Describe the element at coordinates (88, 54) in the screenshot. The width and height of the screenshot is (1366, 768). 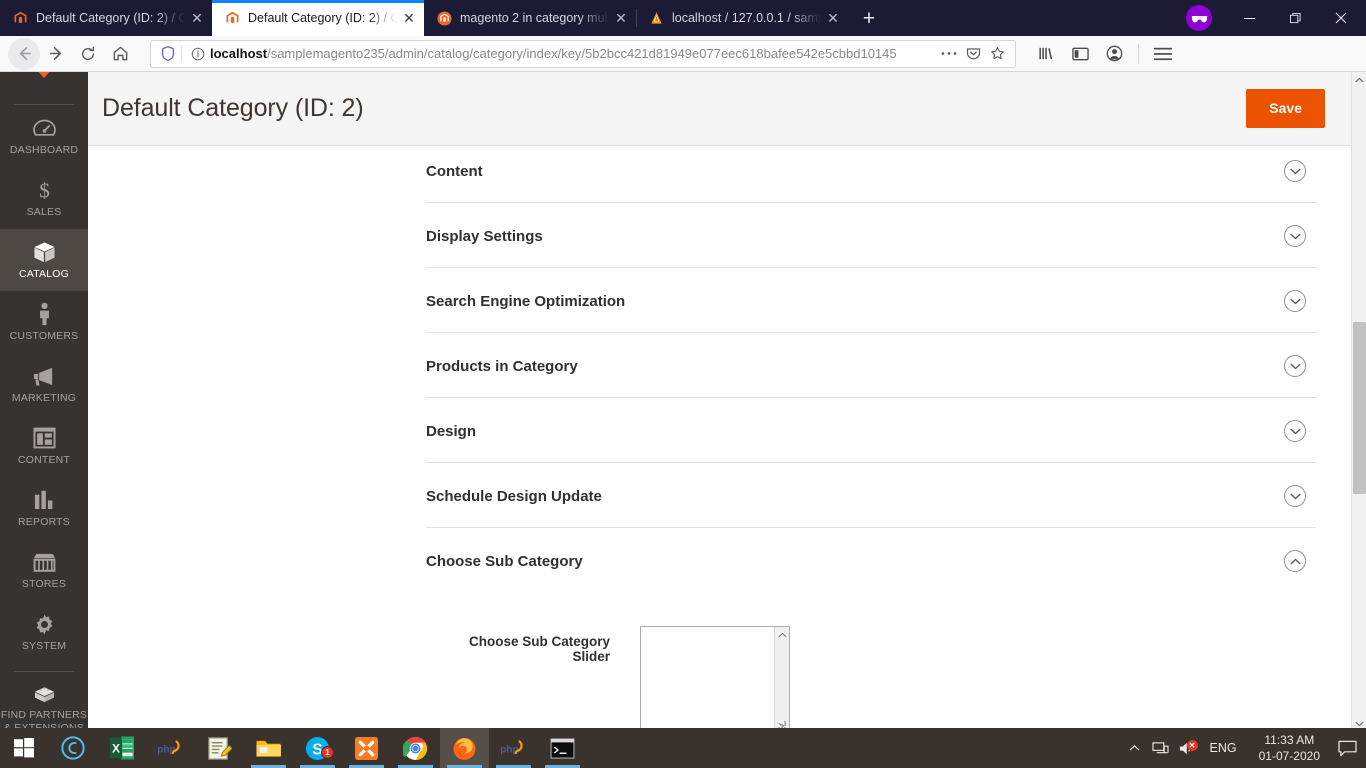
I see `reload-icon` at that location.